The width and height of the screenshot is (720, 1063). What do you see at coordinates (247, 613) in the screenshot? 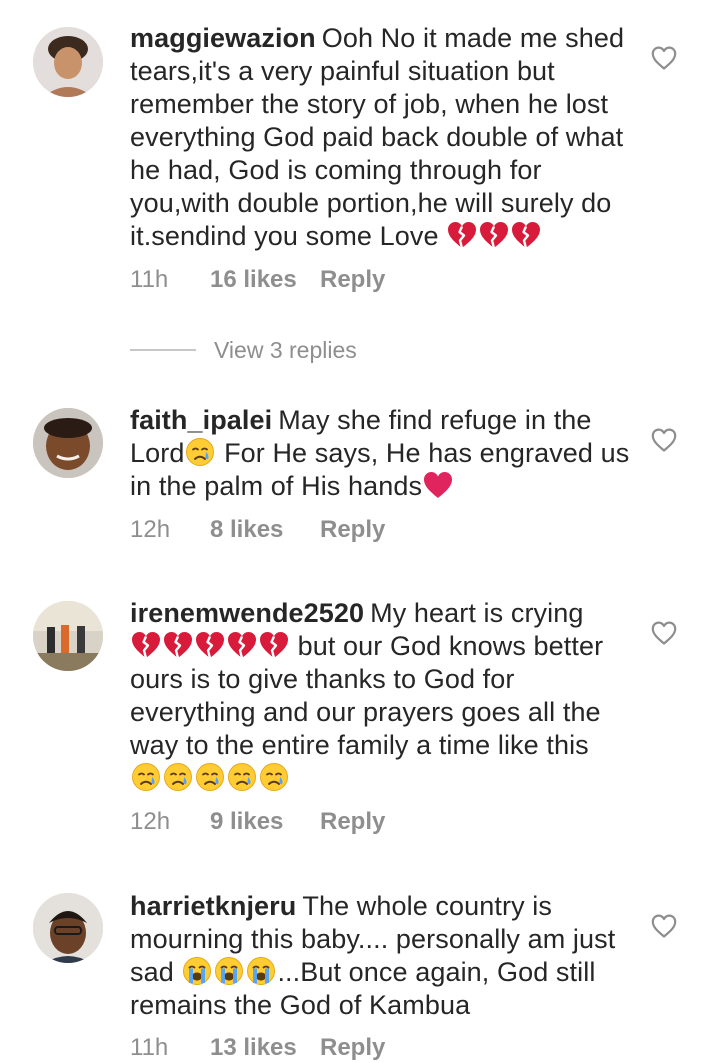
I see `comment-username: irenemwende2520` at bounding box center [247, 613].